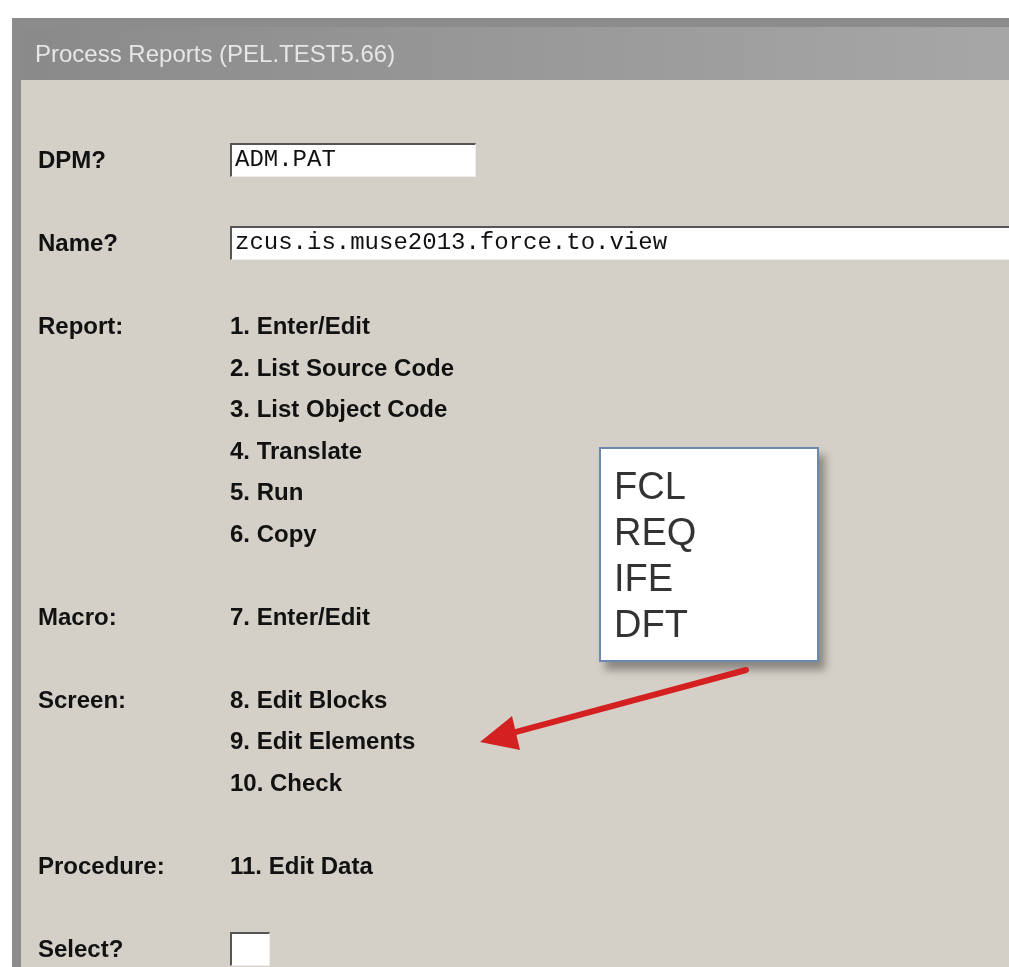  What do you see at coordinates (286, 782) in the screenshot?
I see `menu-option: 10. Check` at bounding box center [286, 782].